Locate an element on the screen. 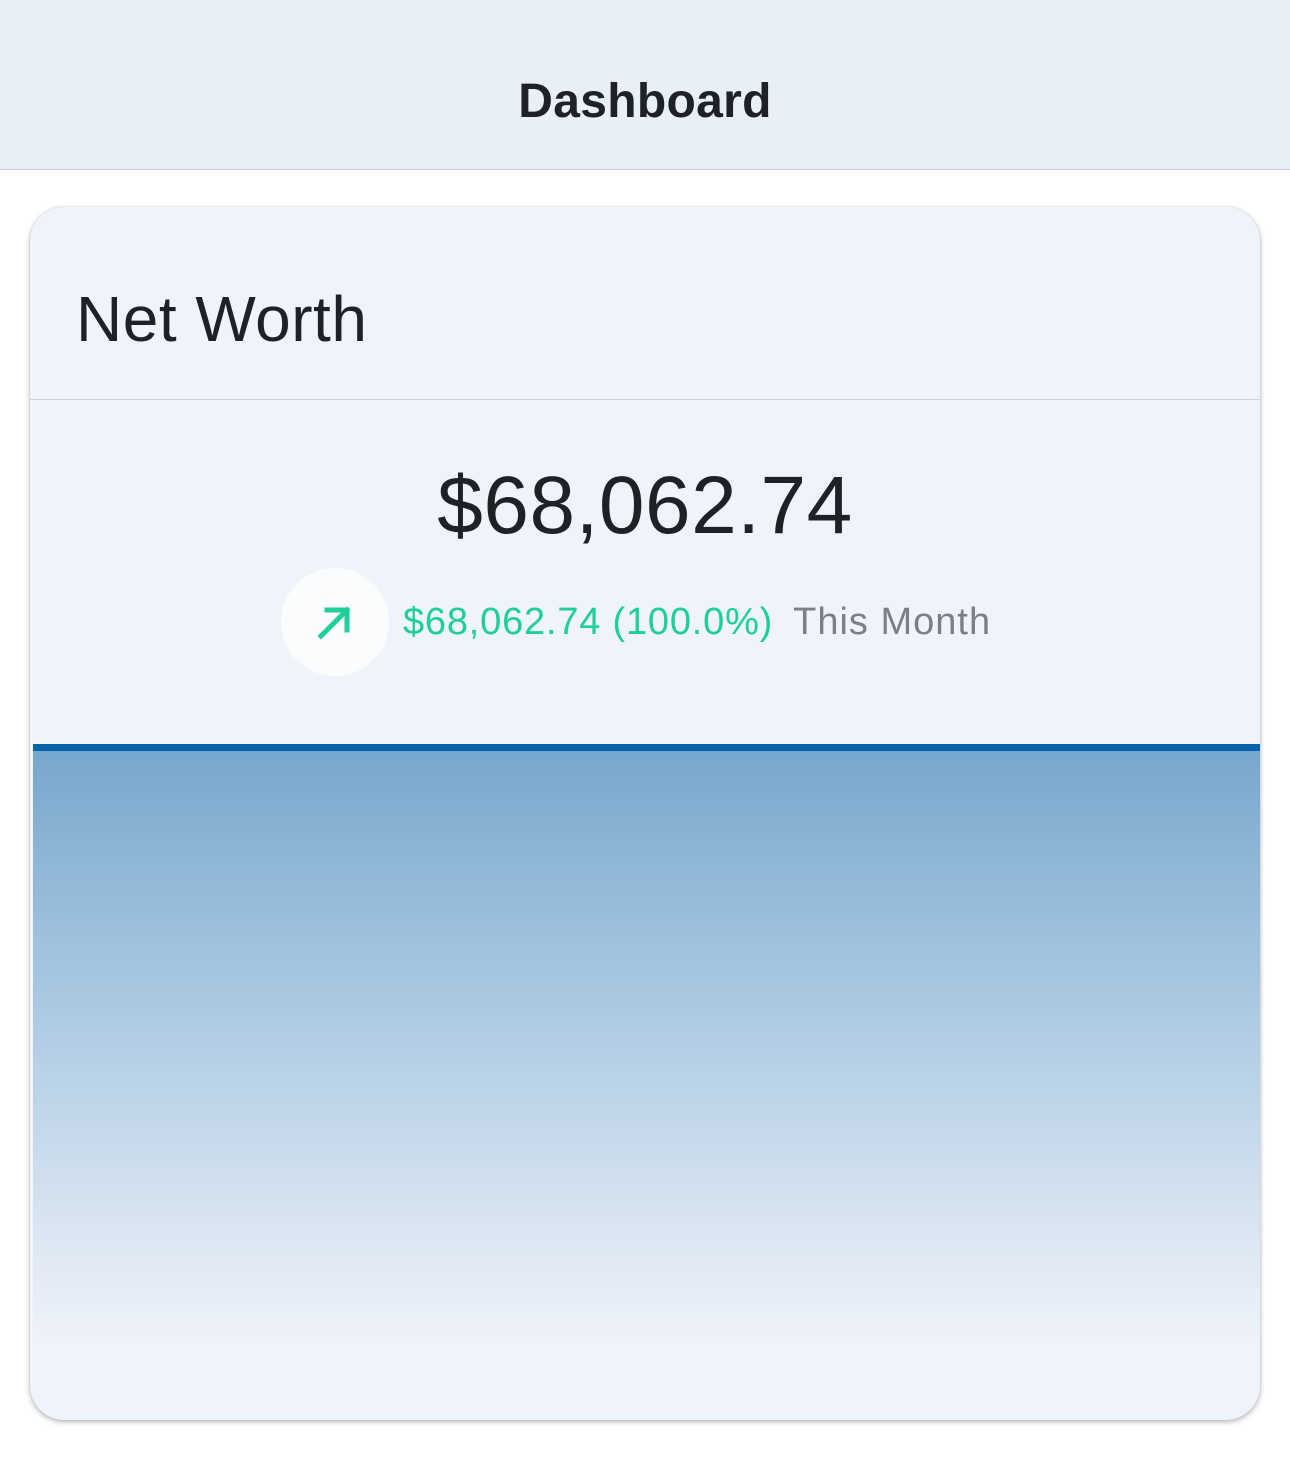  trend-indicator is located at coordinates (335, 622).